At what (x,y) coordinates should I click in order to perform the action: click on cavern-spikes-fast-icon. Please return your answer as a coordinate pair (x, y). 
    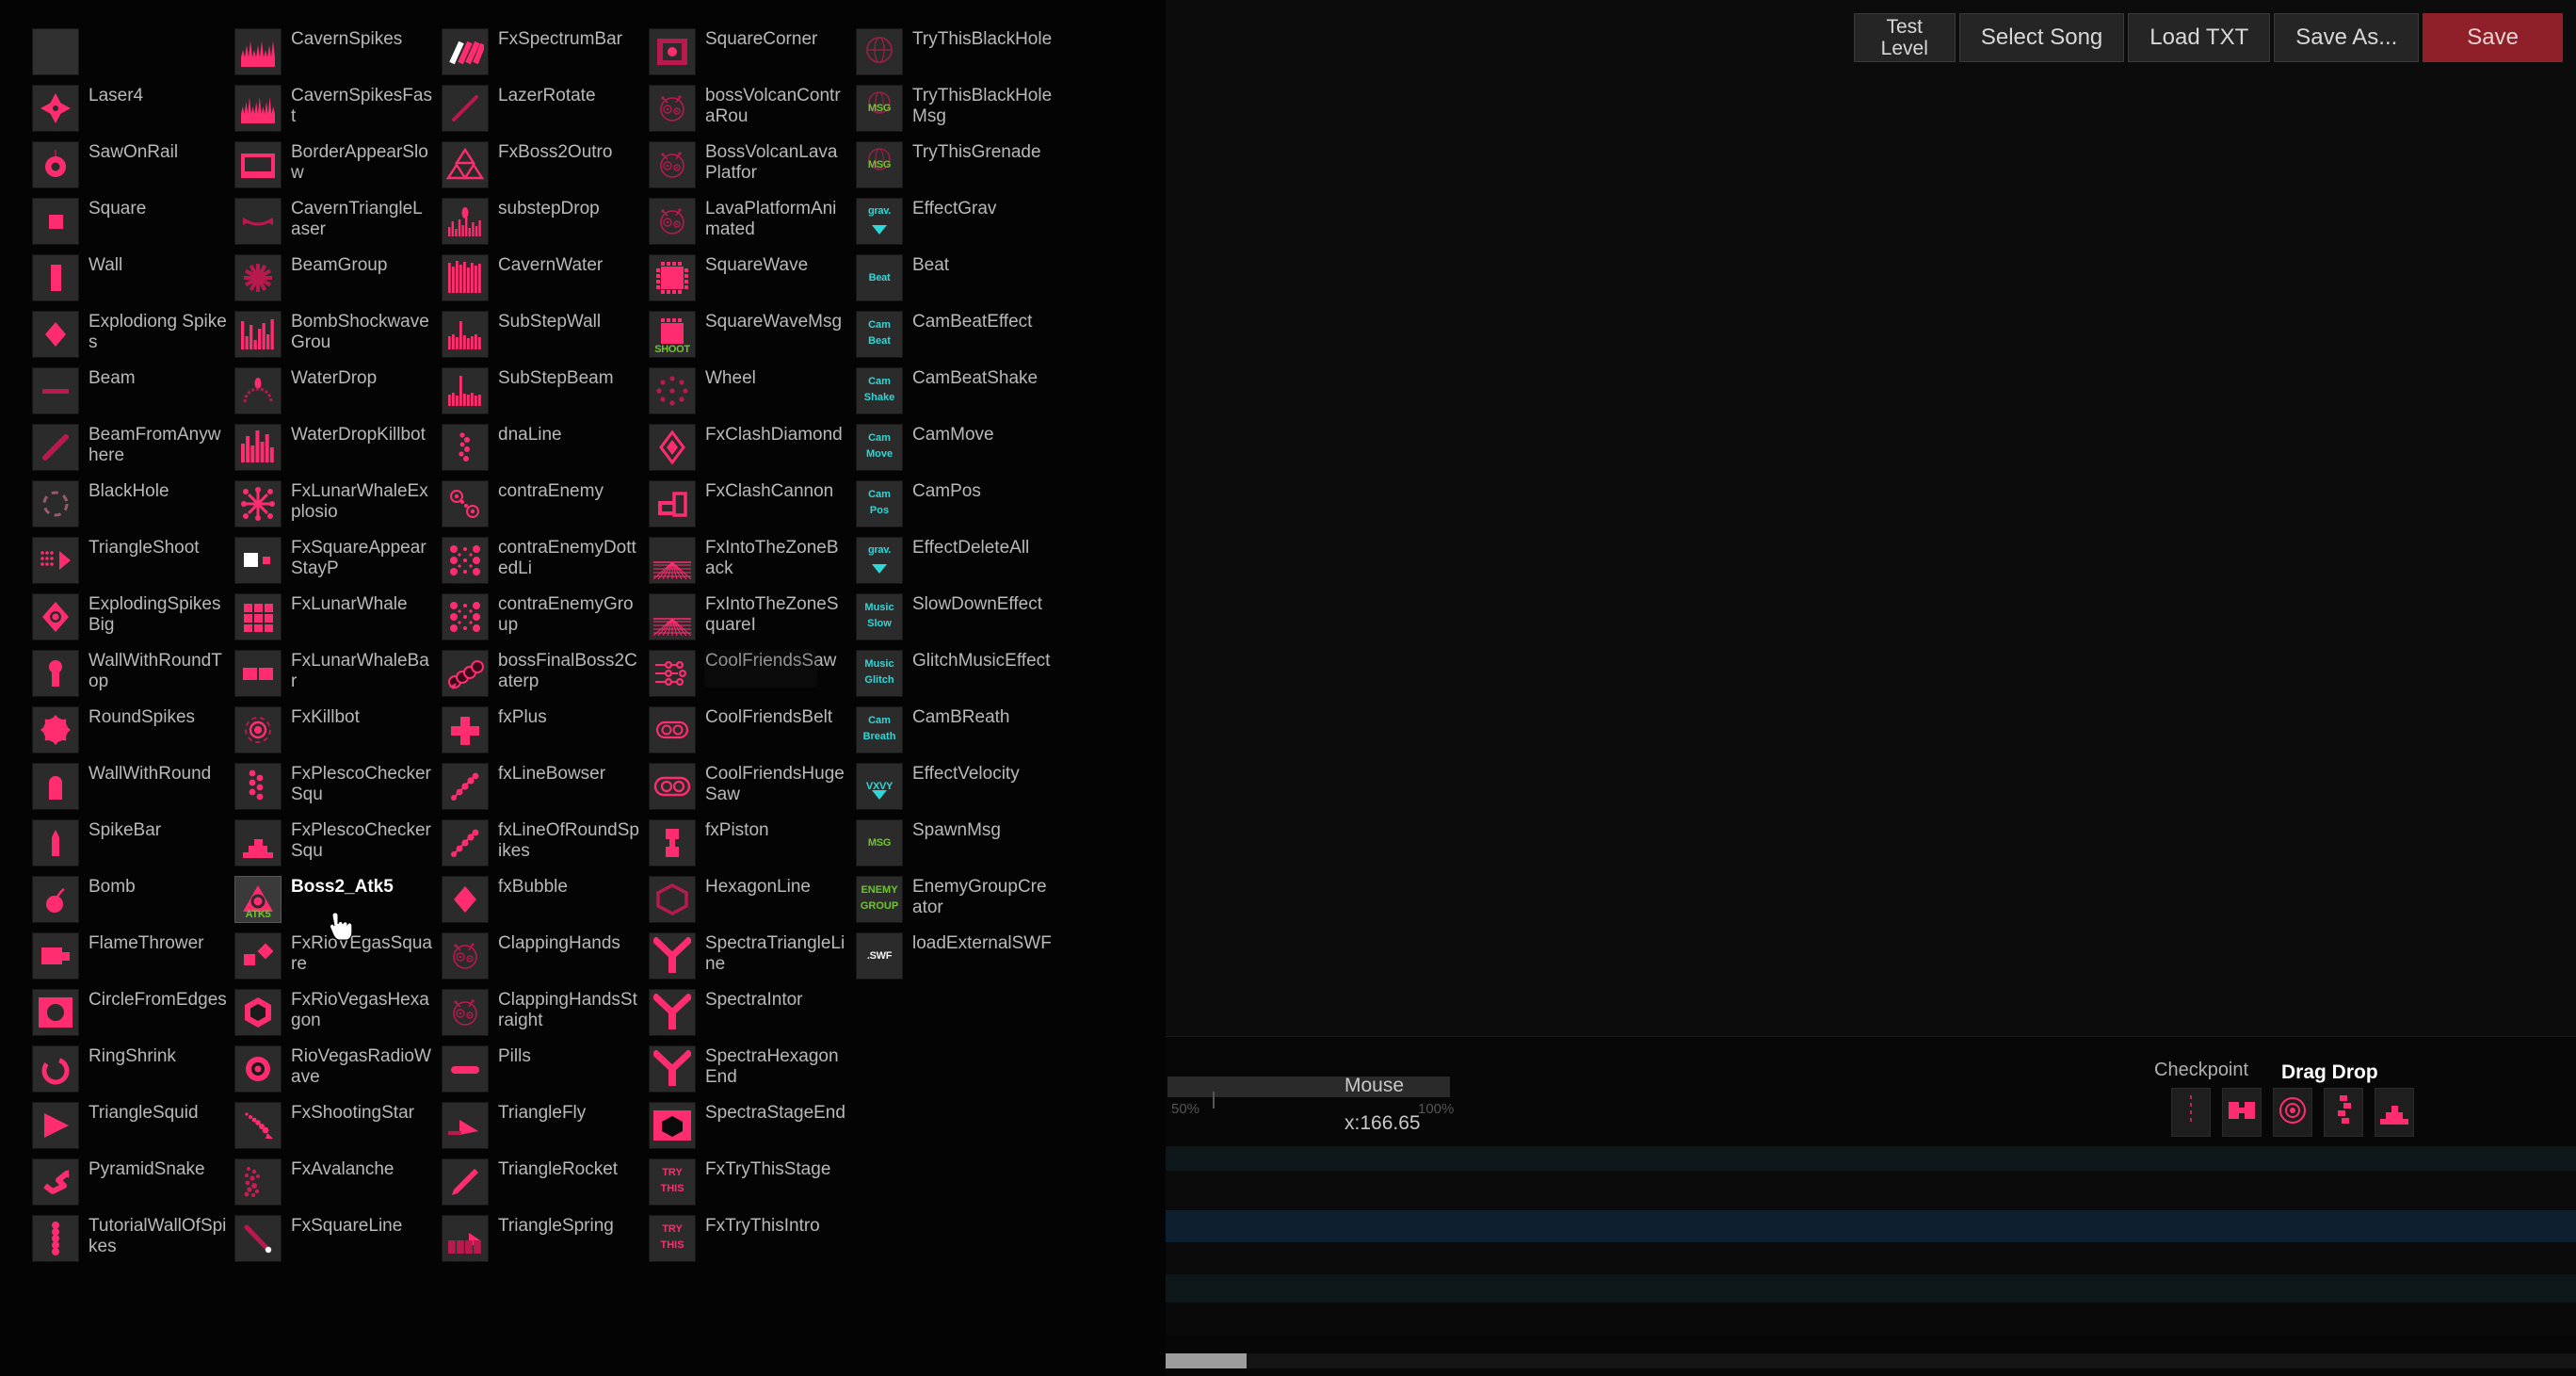
    Looking at the image, I should click on (258, 108).